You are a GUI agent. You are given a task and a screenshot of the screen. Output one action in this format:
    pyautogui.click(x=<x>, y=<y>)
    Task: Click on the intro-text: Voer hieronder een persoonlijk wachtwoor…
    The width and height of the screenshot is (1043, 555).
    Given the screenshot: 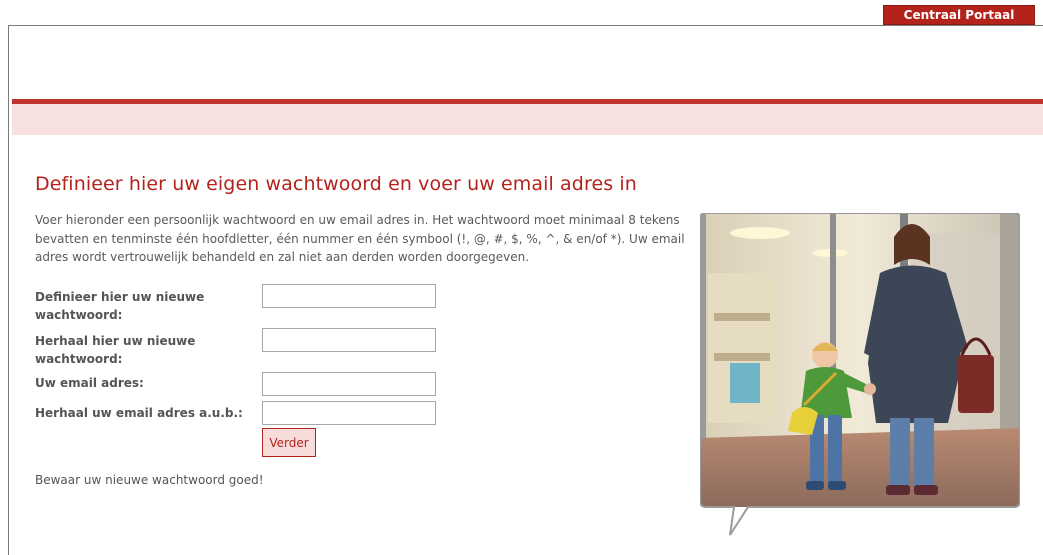 What is the action you would take?
    pyautogui.click(x=360, y=238)
    